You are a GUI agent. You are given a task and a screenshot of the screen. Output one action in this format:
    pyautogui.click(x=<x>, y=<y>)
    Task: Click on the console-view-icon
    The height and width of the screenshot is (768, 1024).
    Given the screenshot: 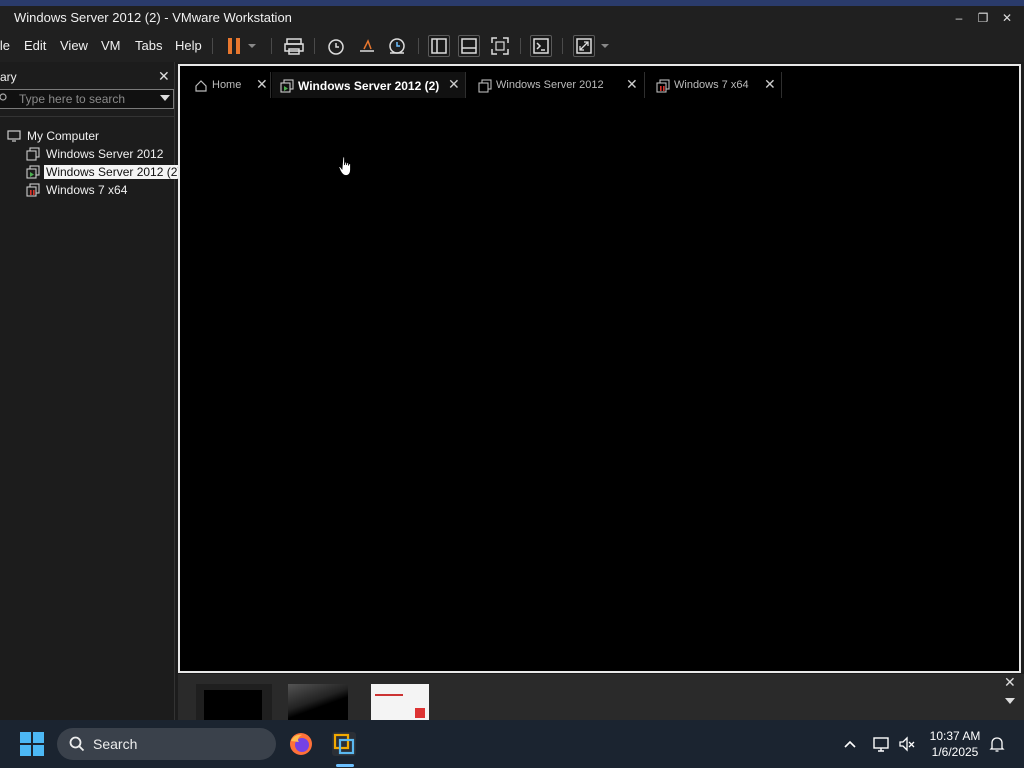 What is the action you would take?
    pyautogui.click(x=541, y=46)
    